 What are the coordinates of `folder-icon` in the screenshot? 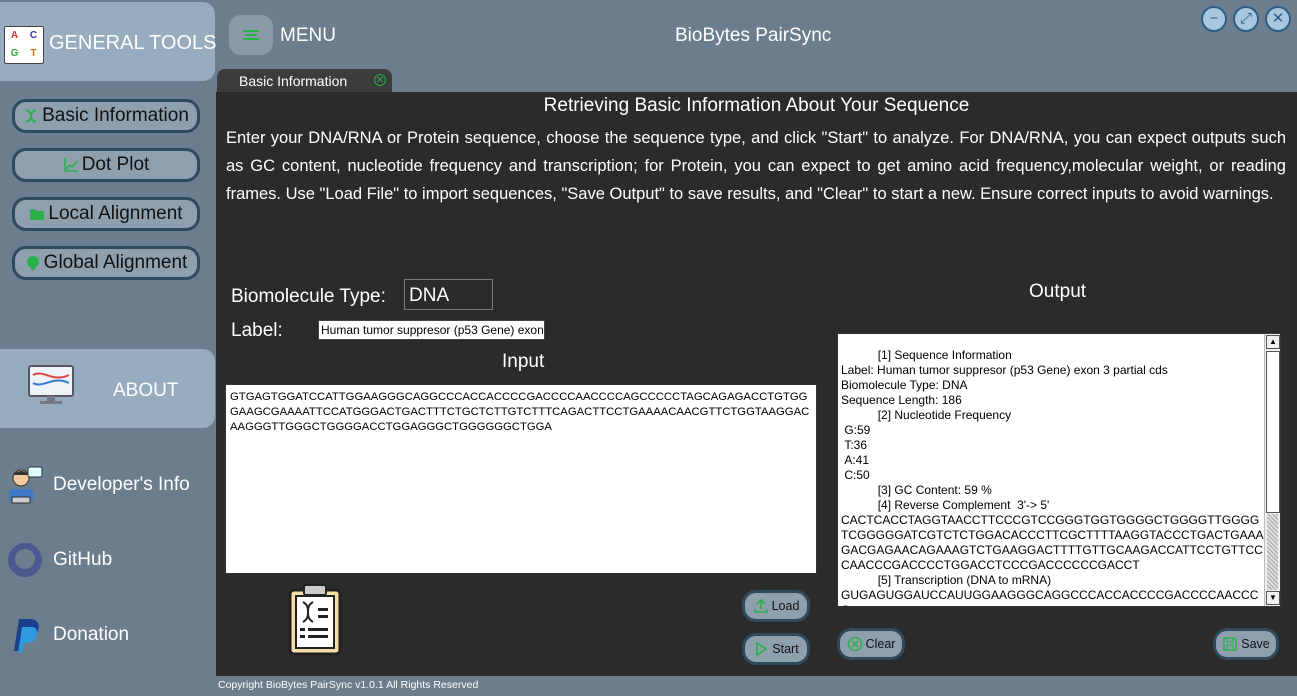 It's located at (37, 214).